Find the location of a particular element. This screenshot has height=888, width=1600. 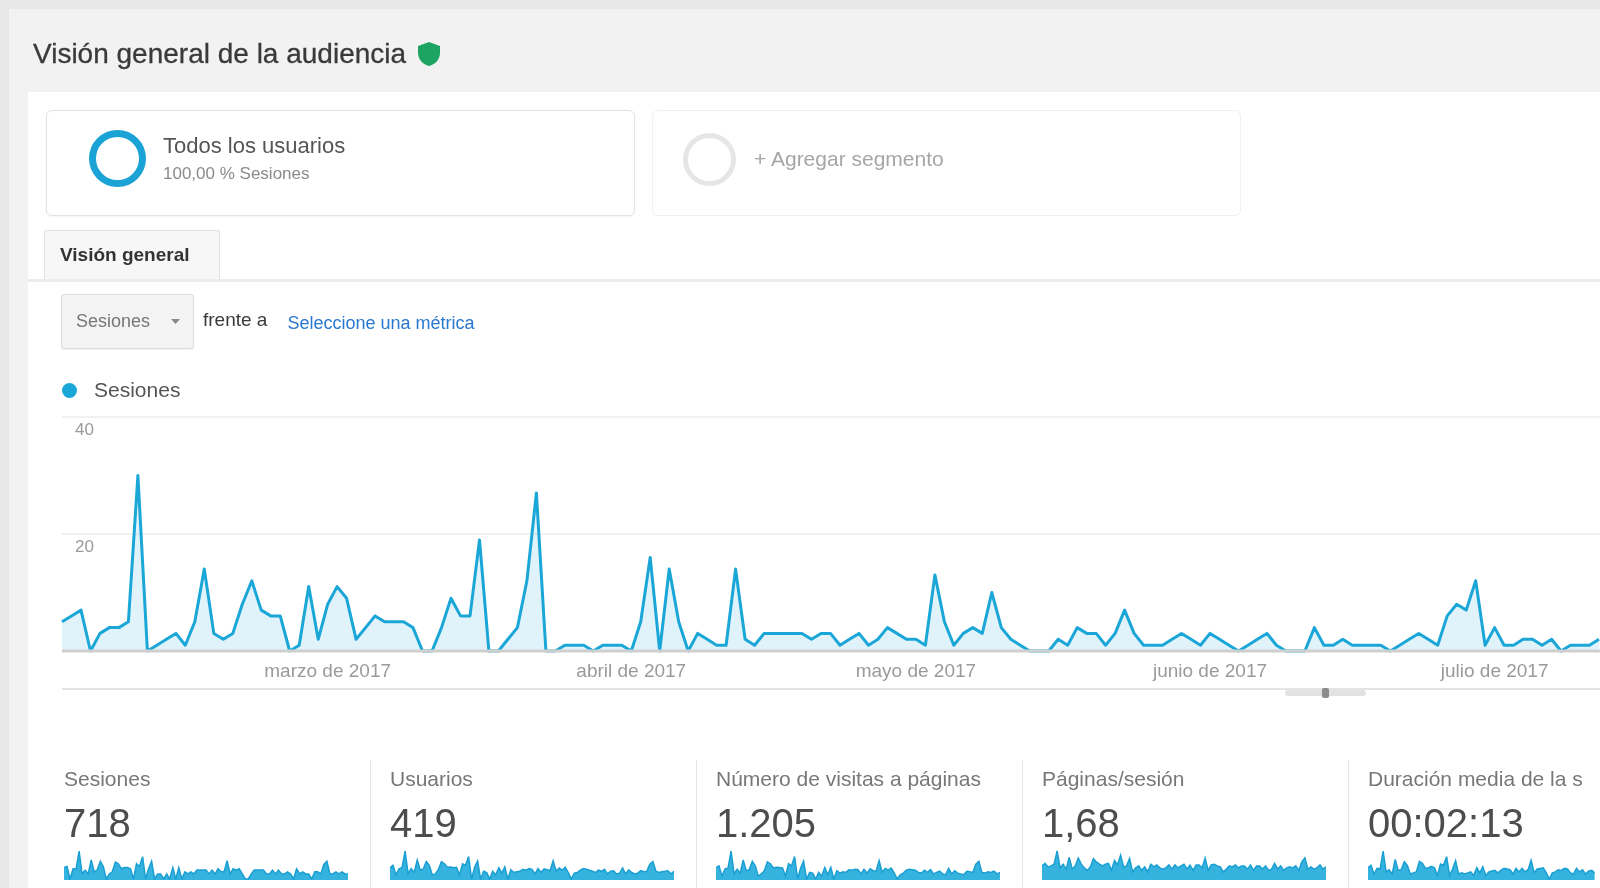

segment-name: Todos los usuarios is located at coordinates (254, 145).